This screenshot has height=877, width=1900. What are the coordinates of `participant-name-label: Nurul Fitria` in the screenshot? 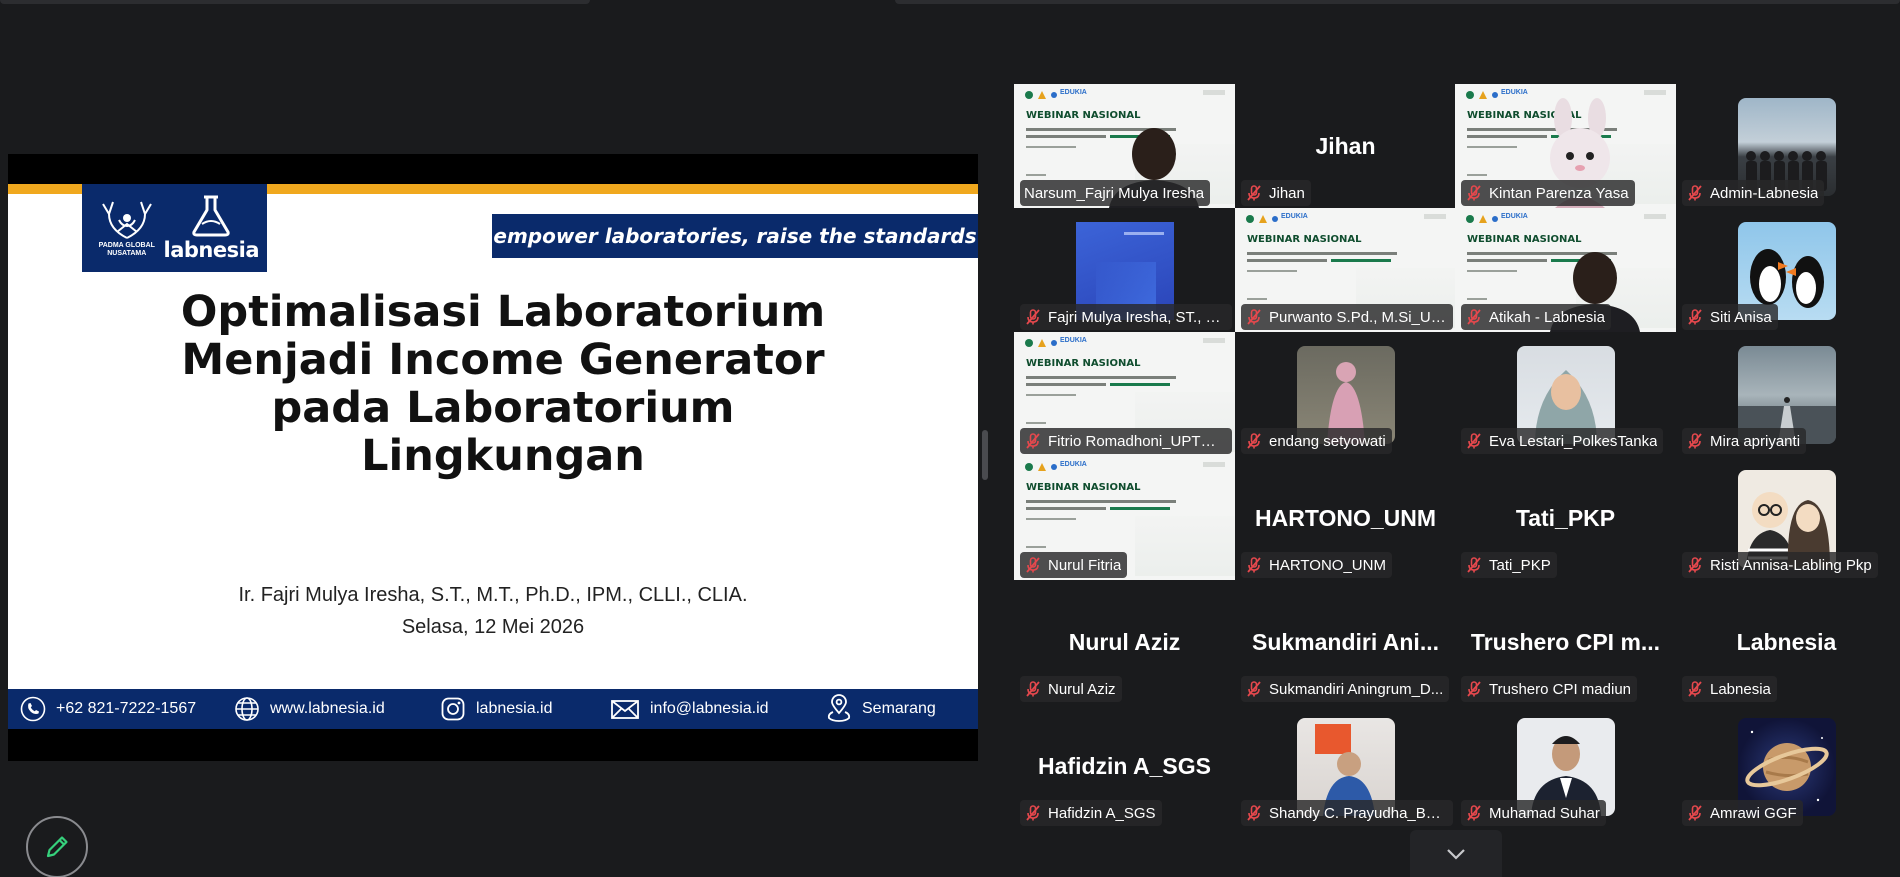 It's located at (1074, 565).